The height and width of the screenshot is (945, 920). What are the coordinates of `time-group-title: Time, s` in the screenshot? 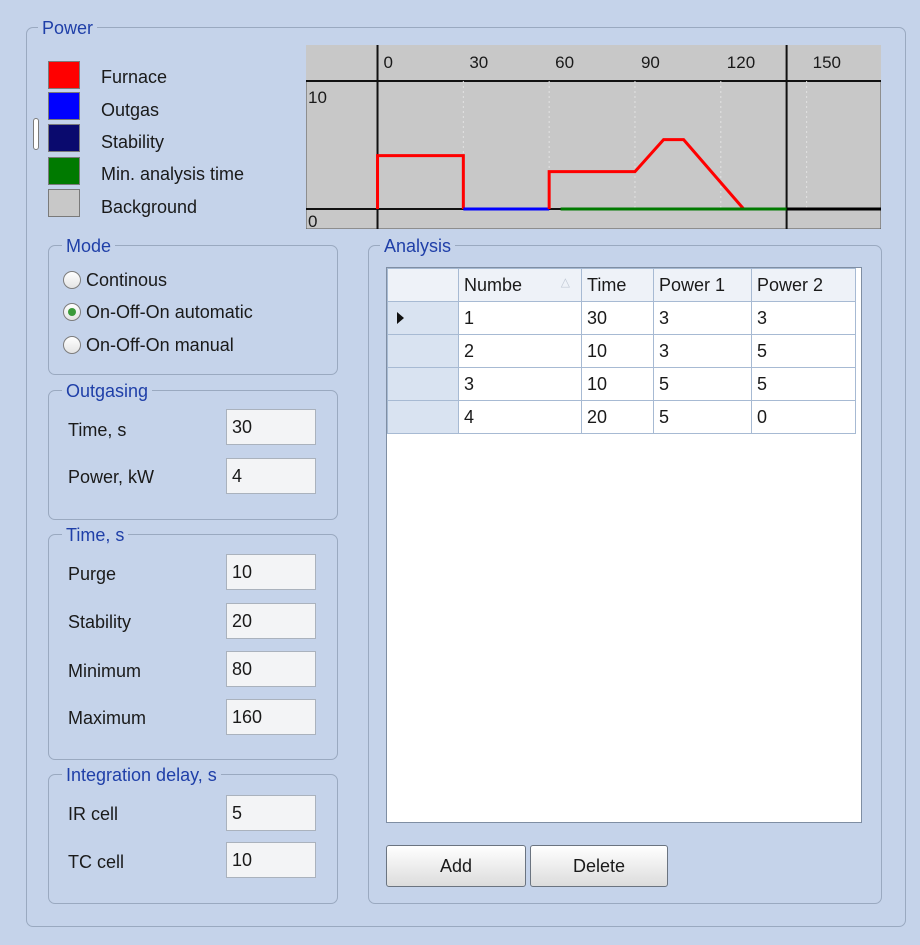 It's located at (95, 535).